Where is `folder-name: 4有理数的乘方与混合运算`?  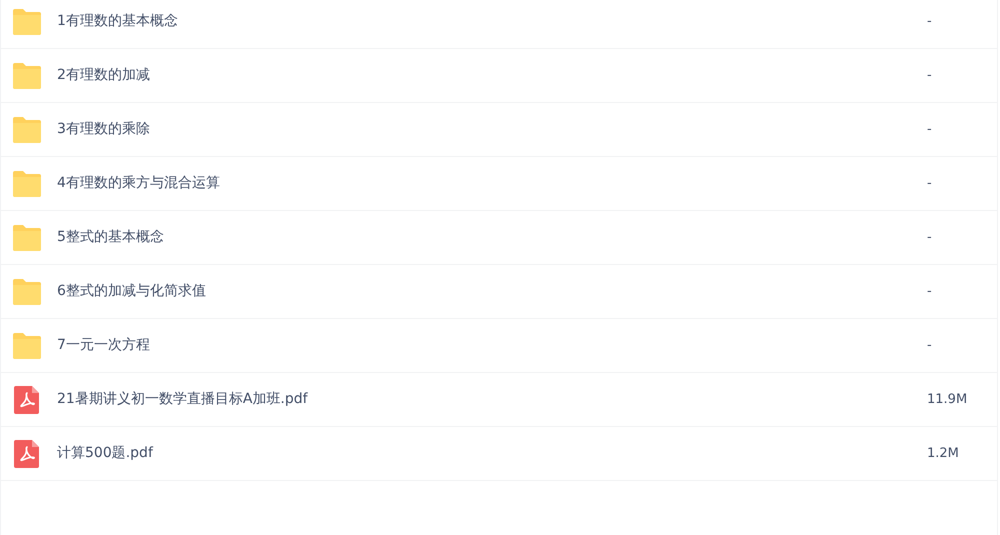 folder-name: 4有理数的乘方与混合运算 is located at coordinates (138, 183).